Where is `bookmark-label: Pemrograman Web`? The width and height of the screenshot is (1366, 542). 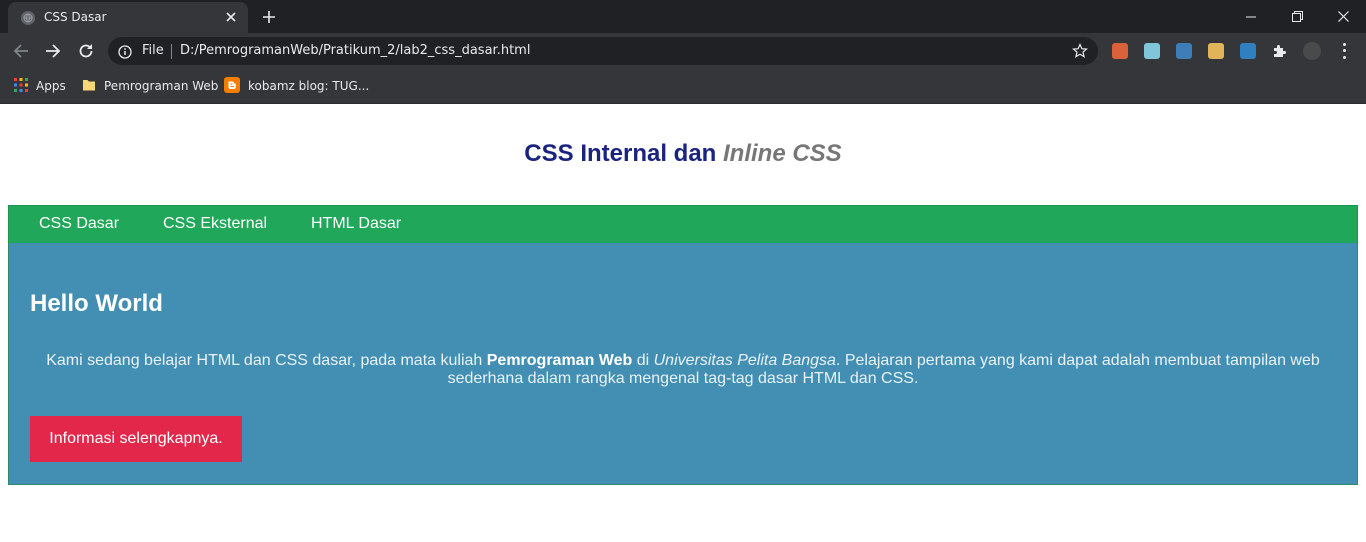
bookmark-label: Pemrograman Web is located at coordinates (161, 86).